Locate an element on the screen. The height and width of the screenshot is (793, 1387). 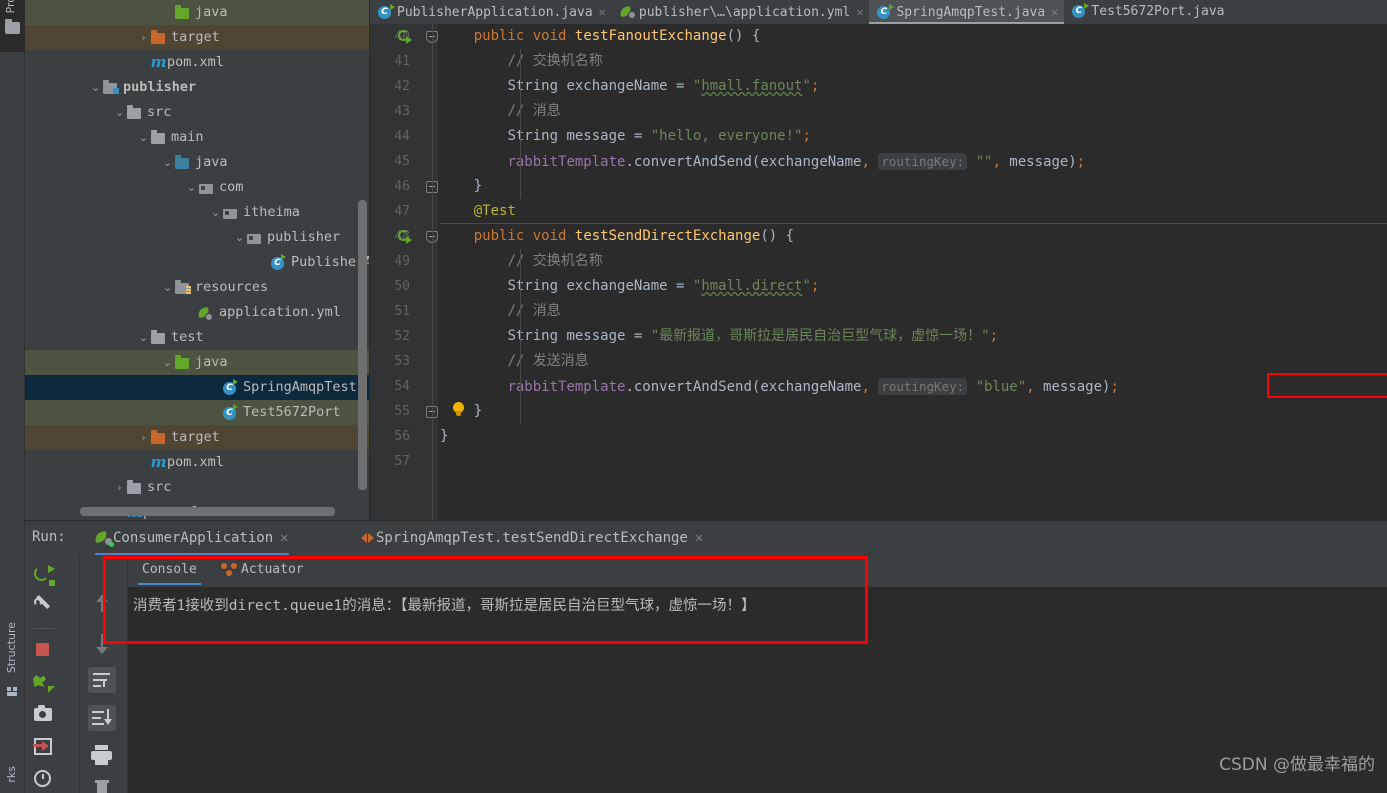
tree-item-src: › src is located at coordinates (197, 487).